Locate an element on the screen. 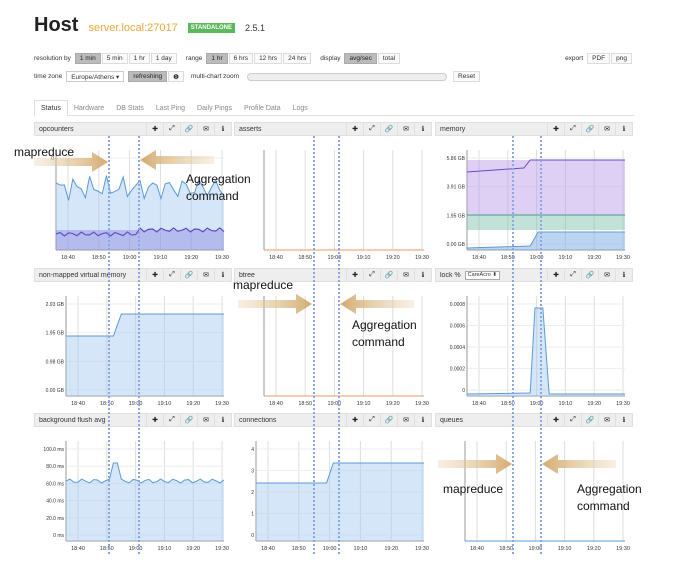 This screenshot has height=567, width=689. tab-hardware: Hardware is located at coordinates (89, 108).